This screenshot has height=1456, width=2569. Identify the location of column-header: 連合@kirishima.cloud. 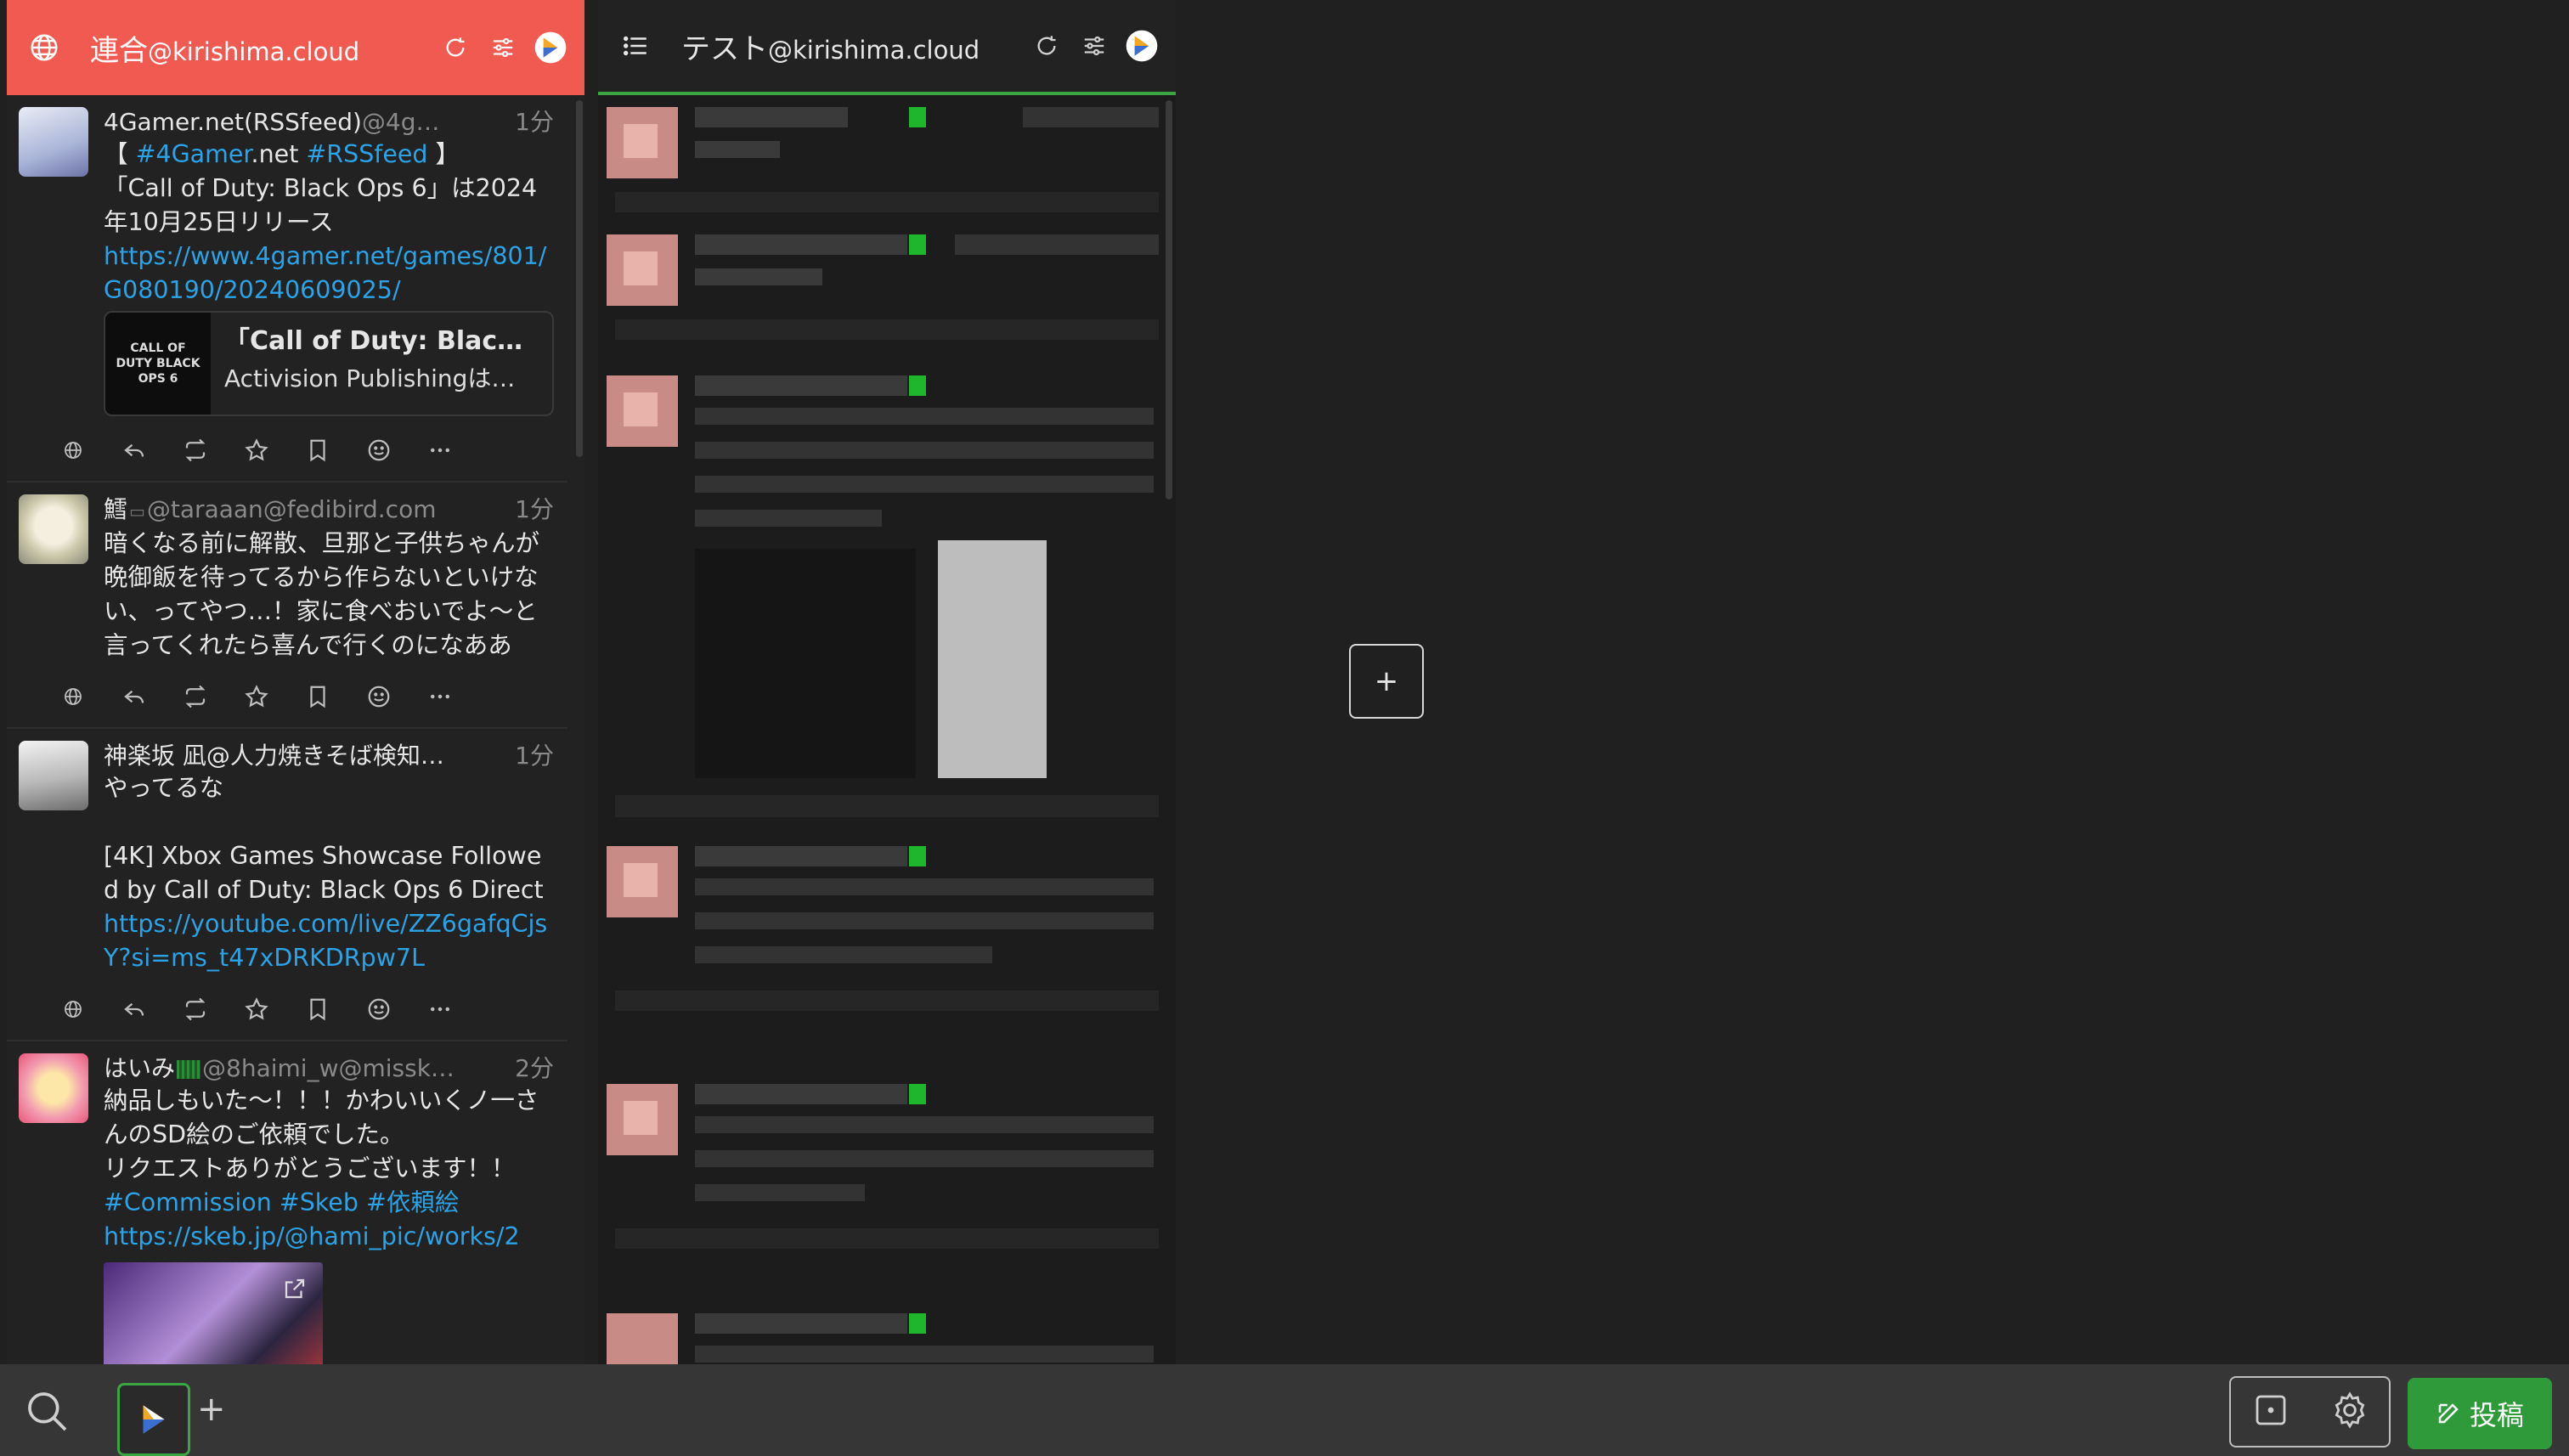
(296, 48).